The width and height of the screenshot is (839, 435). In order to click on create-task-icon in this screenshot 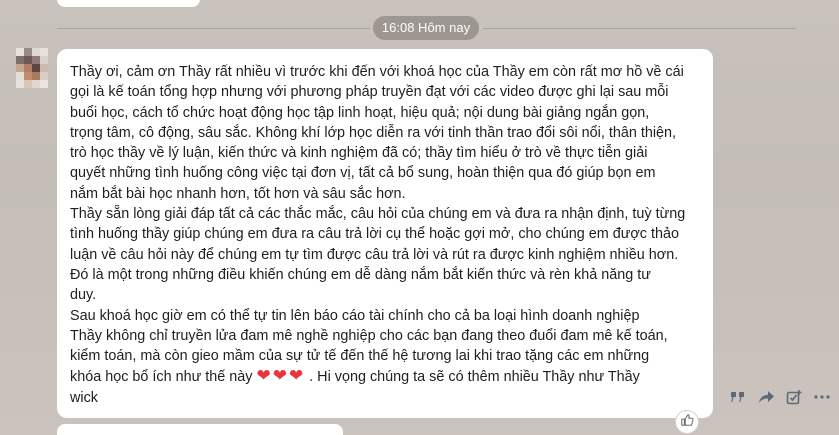, I will do `click(794, 397)`.